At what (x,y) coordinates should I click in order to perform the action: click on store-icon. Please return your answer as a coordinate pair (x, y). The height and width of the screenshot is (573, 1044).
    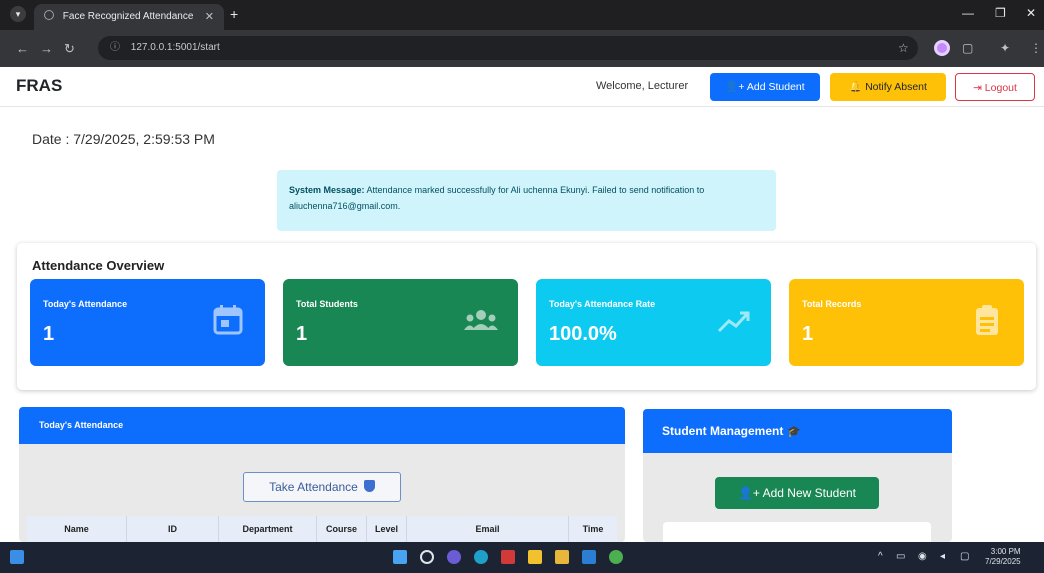
    Looking at the image, I should click on (562, 557).